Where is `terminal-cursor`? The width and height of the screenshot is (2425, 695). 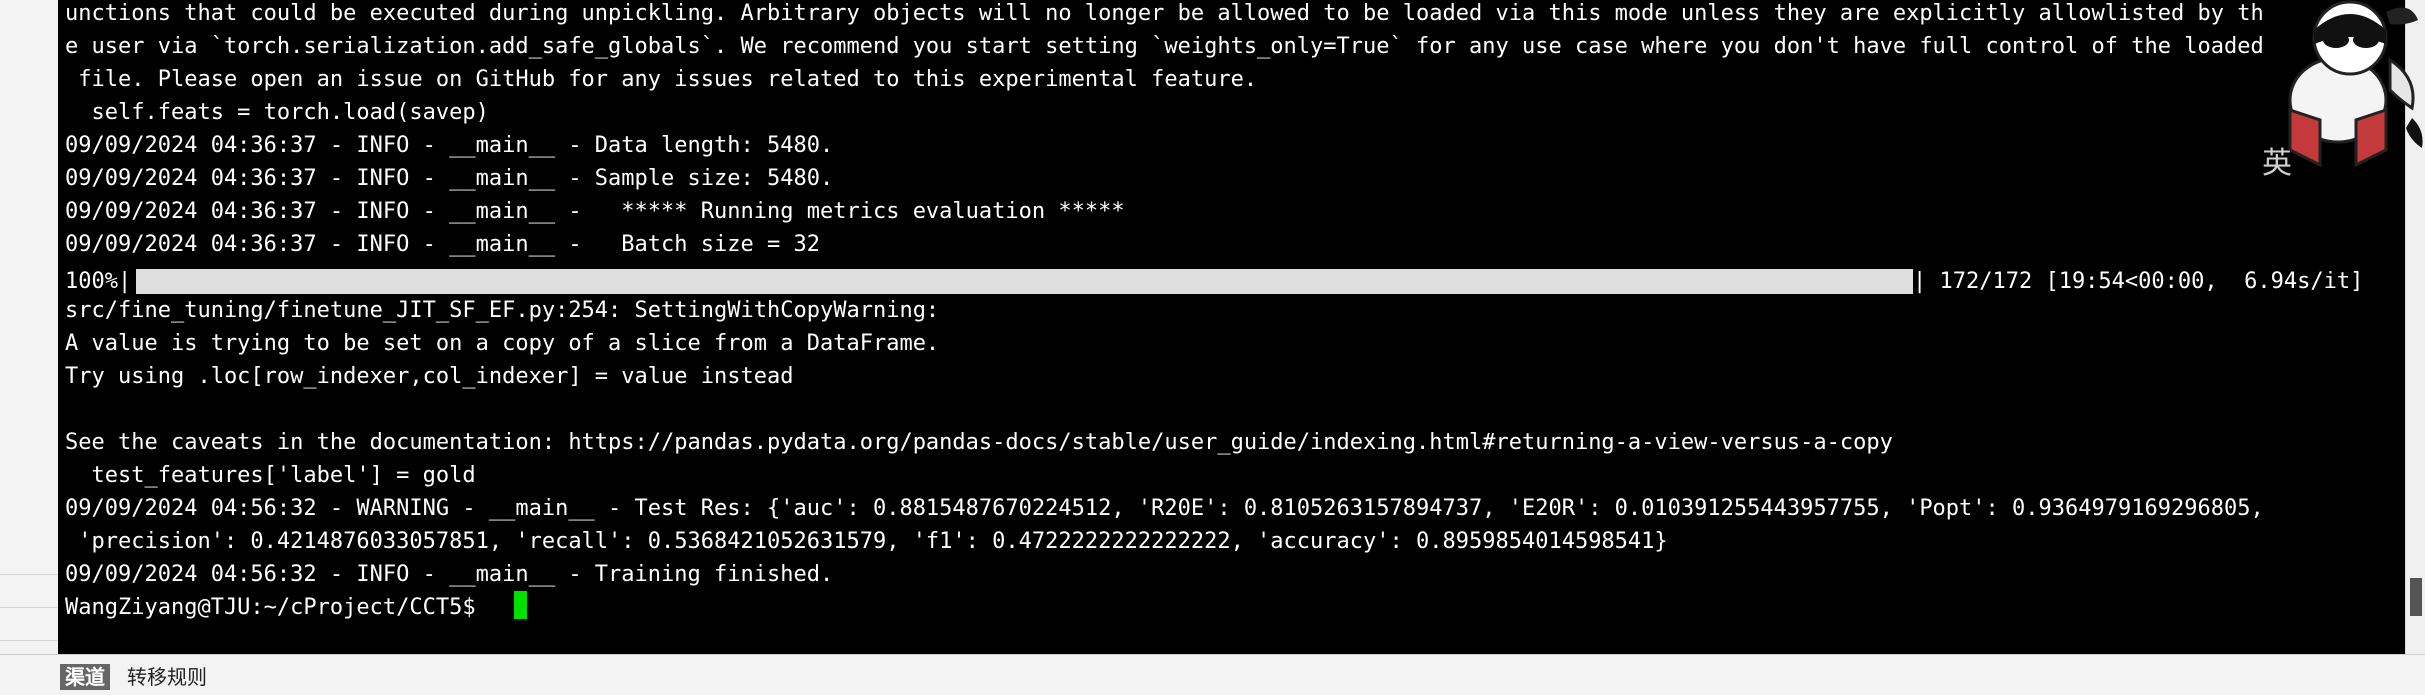
terminal-cursor is located at coordinates (520, 605).